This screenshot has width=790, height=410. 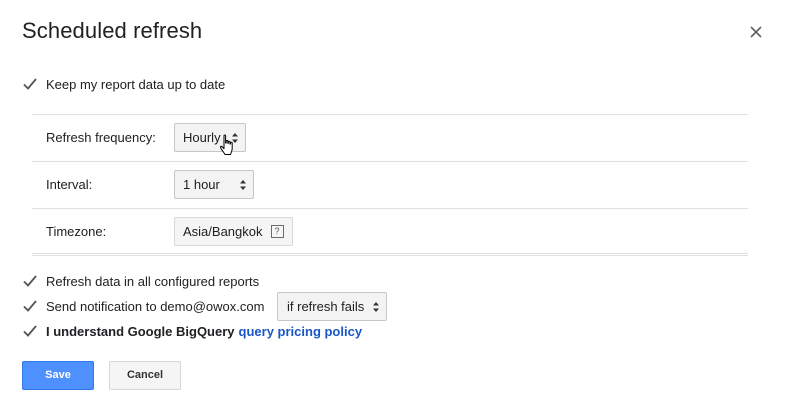 I want to click on timezone-row: Timezone: Asia/Bangkok ?, so click(x=390, y=232).